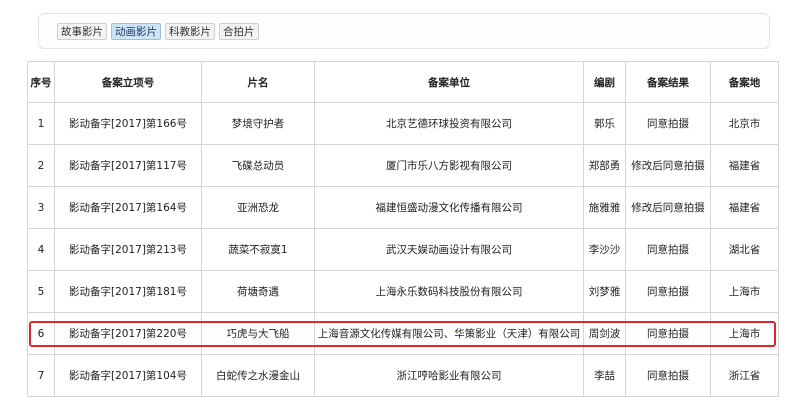  Describe the element at coordinates (449, 291) in the screenshot. I see `cell-company: 上海永乐数码科技股份有限公司` at that location.